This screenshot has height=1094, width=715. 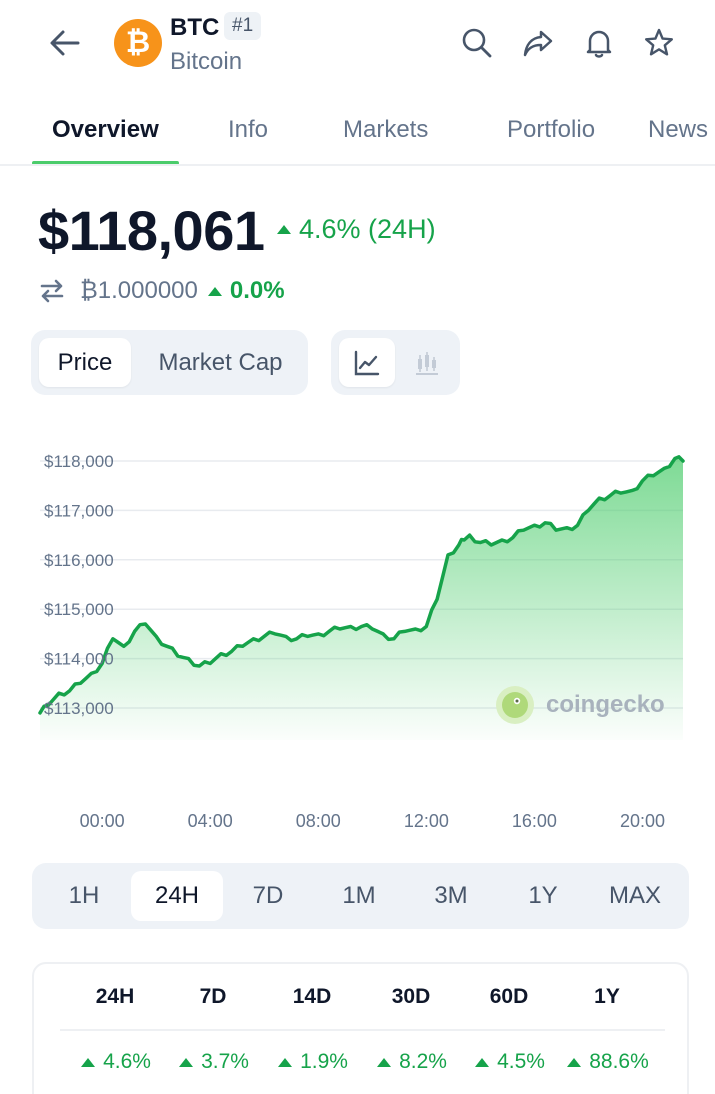 I want to click on share-icon, so click(x=538, y=43).